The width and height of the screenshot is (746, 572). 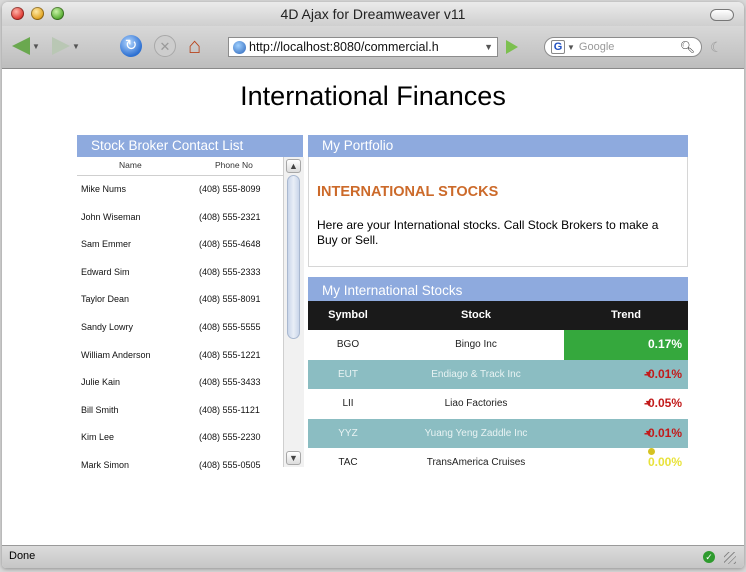 I want to click on status-bar: Done ✓, so click(x=373, y=556).